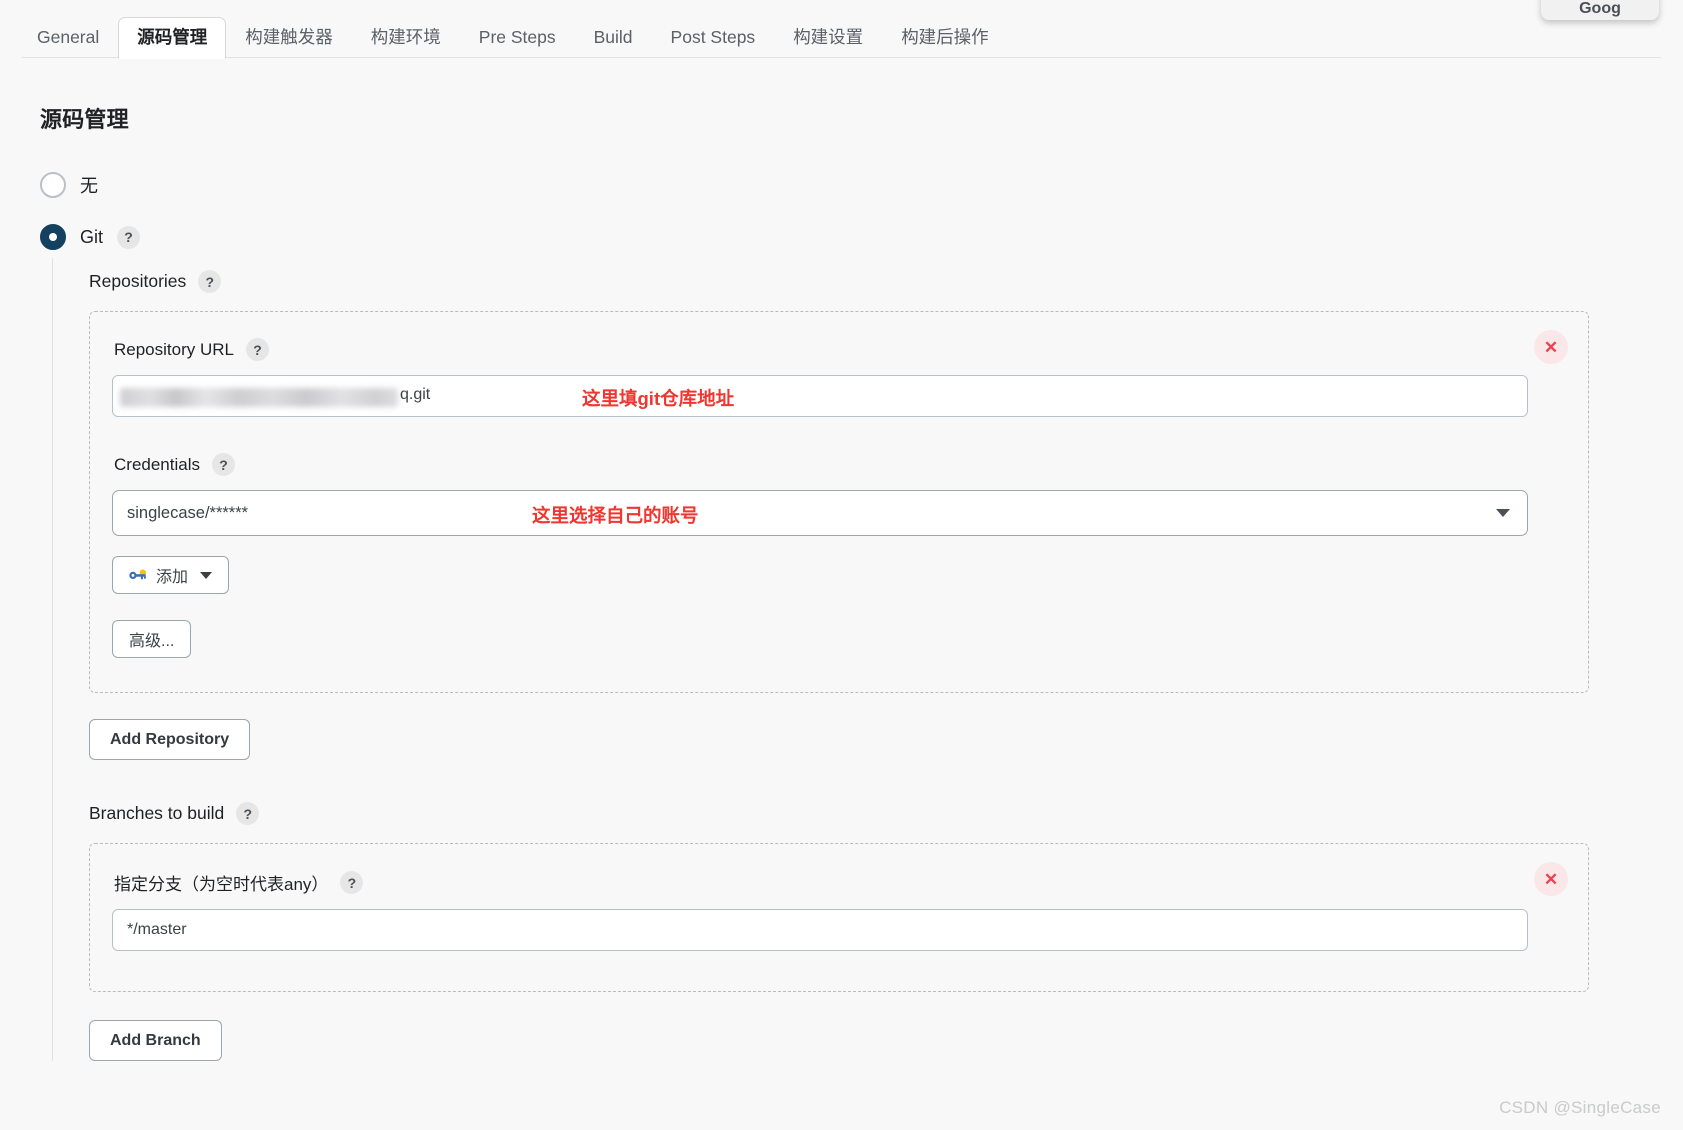 This screenshot has width=1683, height=1130. What do you see at coordinates (820, 930) in the screenshot?
I see `branch-spec-input` at bounding box center [820, 930].